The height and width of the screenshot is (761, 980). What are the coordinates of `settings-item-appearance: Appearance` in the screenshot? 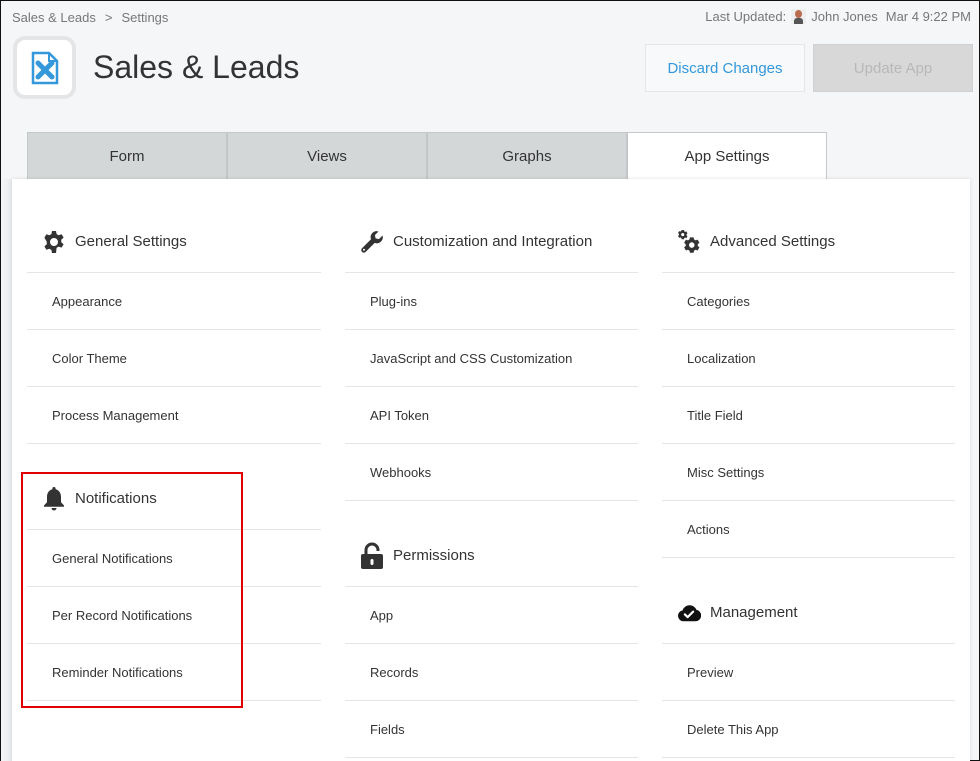 It's located at (174, 301).